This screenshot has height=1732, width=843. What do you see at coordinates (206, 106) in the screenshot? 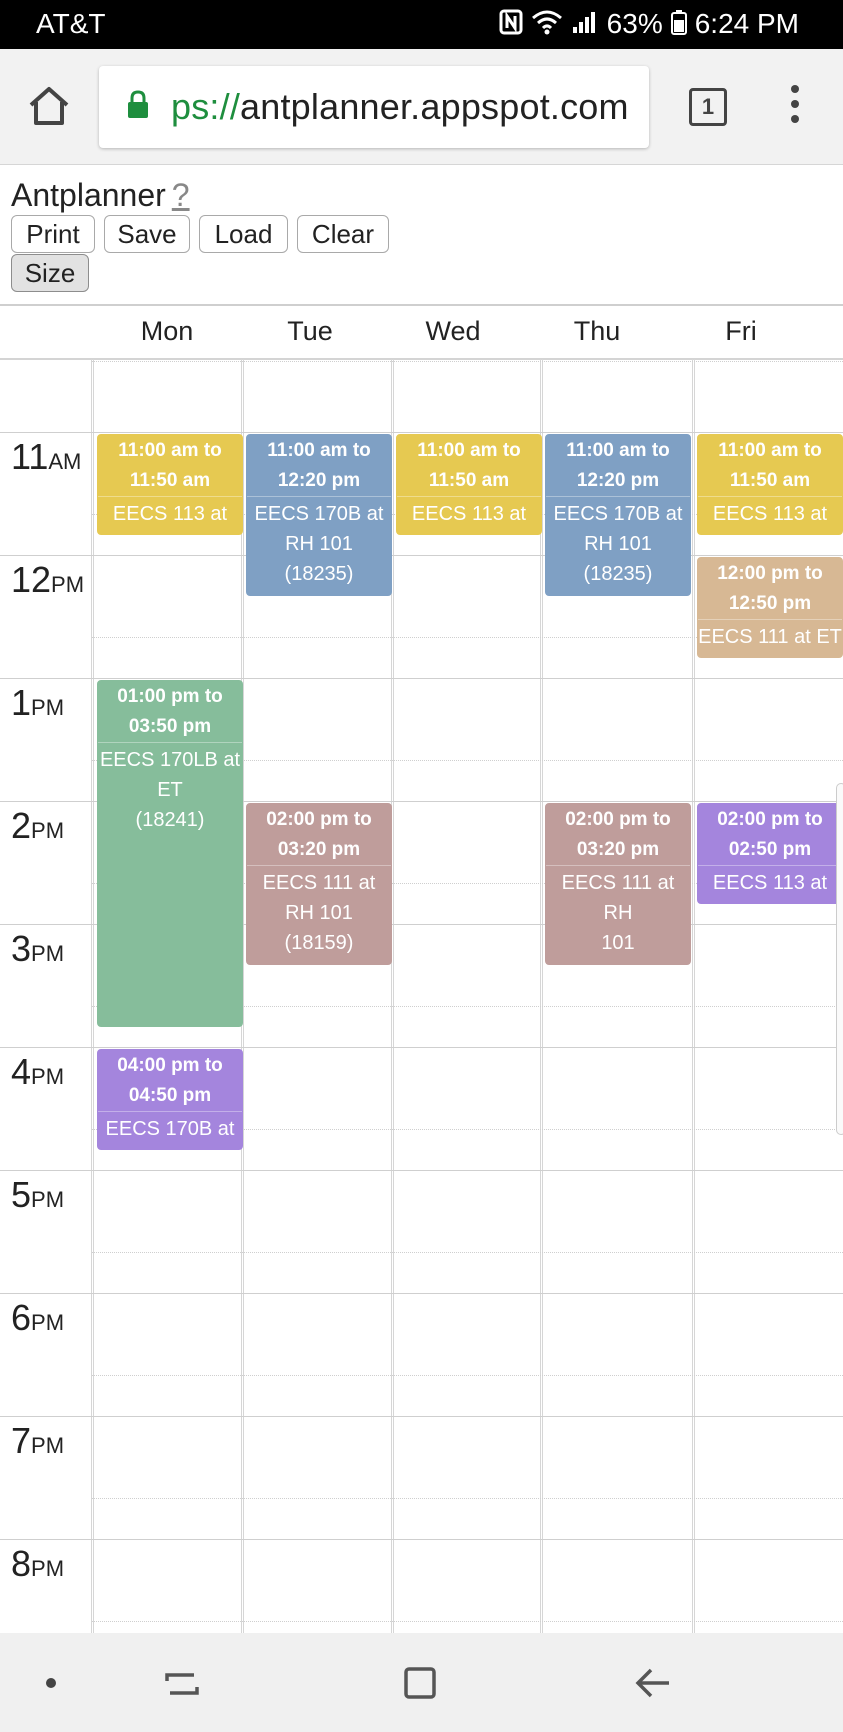
I see `url-scheme: ps://` at bounding box center [206, 106].